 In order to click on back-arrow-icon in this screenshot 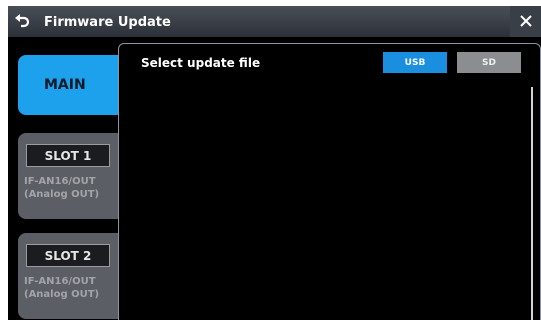, I will do `click(22, 22)`.